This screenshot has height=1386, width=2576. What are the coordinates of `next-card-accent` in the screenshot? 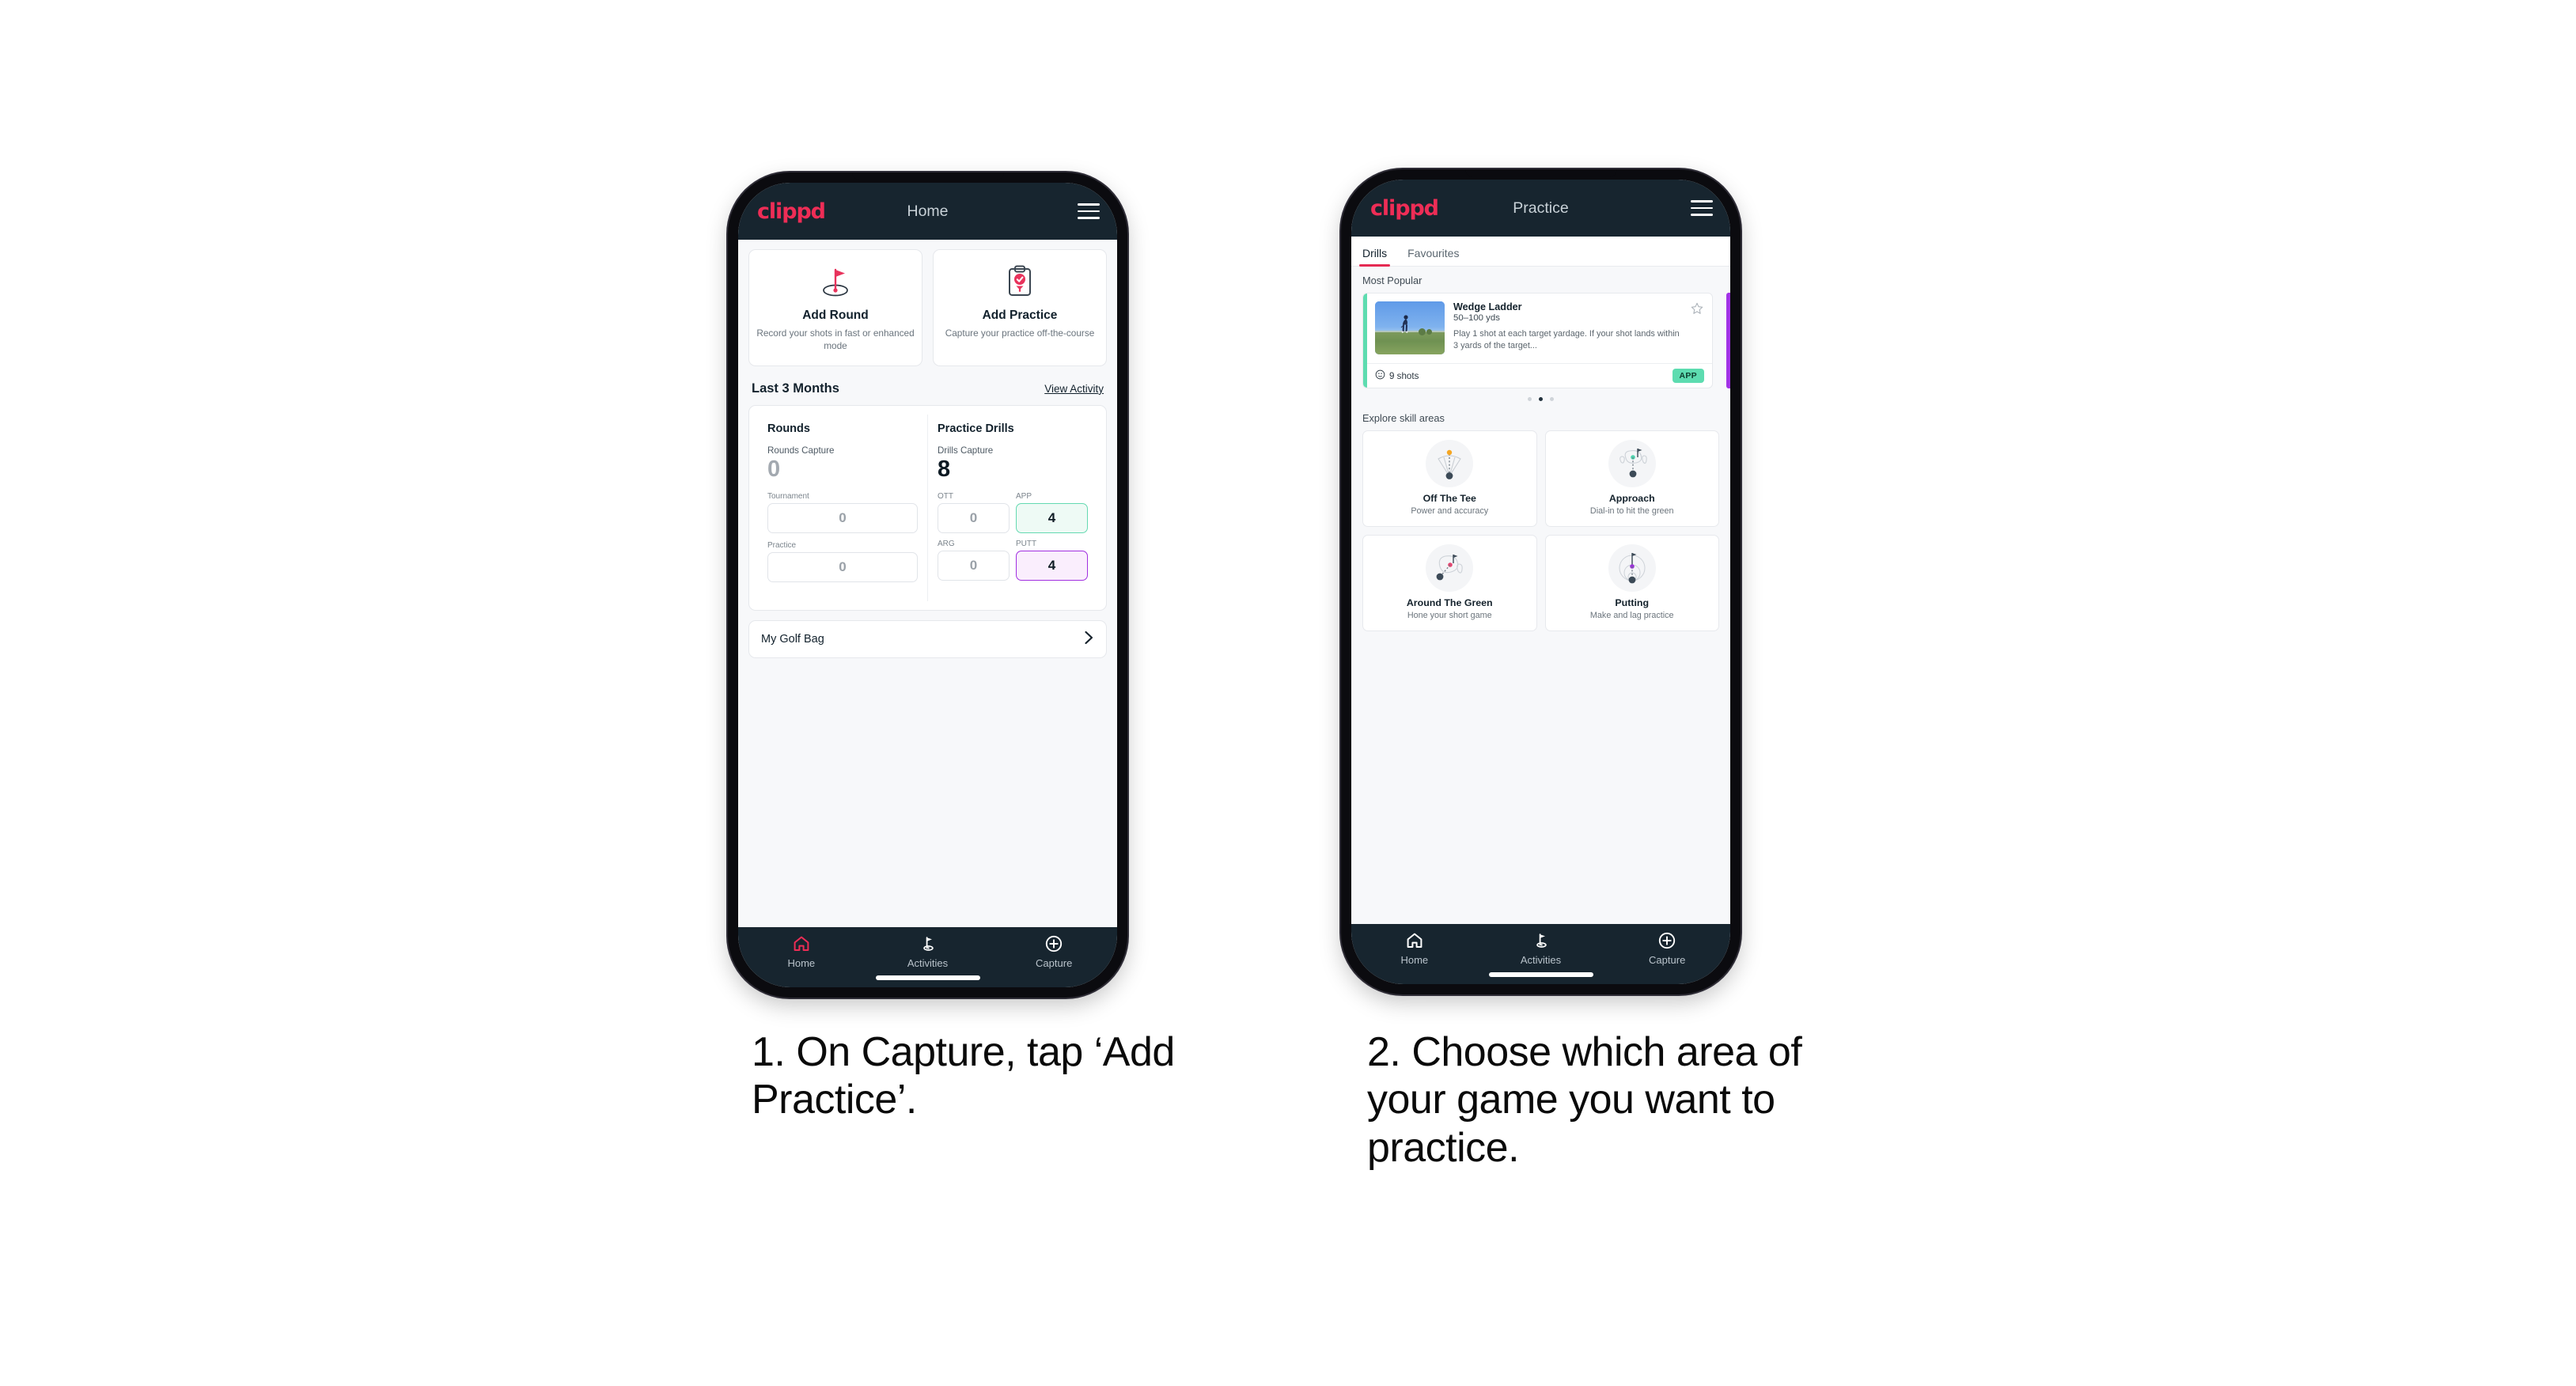 It's located at (1728, 340).